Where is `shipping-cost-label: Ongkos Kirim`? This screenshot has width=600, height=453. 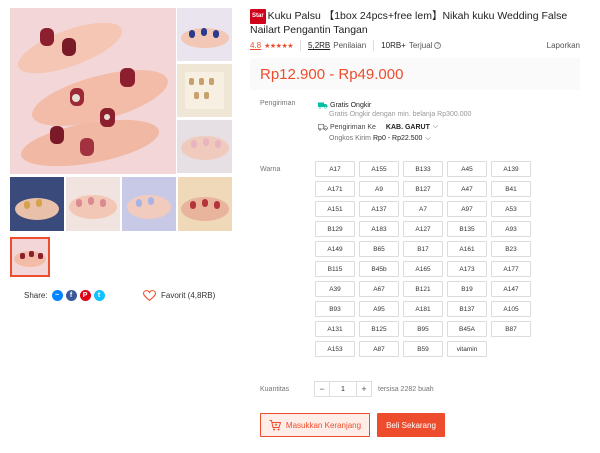
shipping-cost-label: Ongkos Kirim is located at coordinates (350, 138).